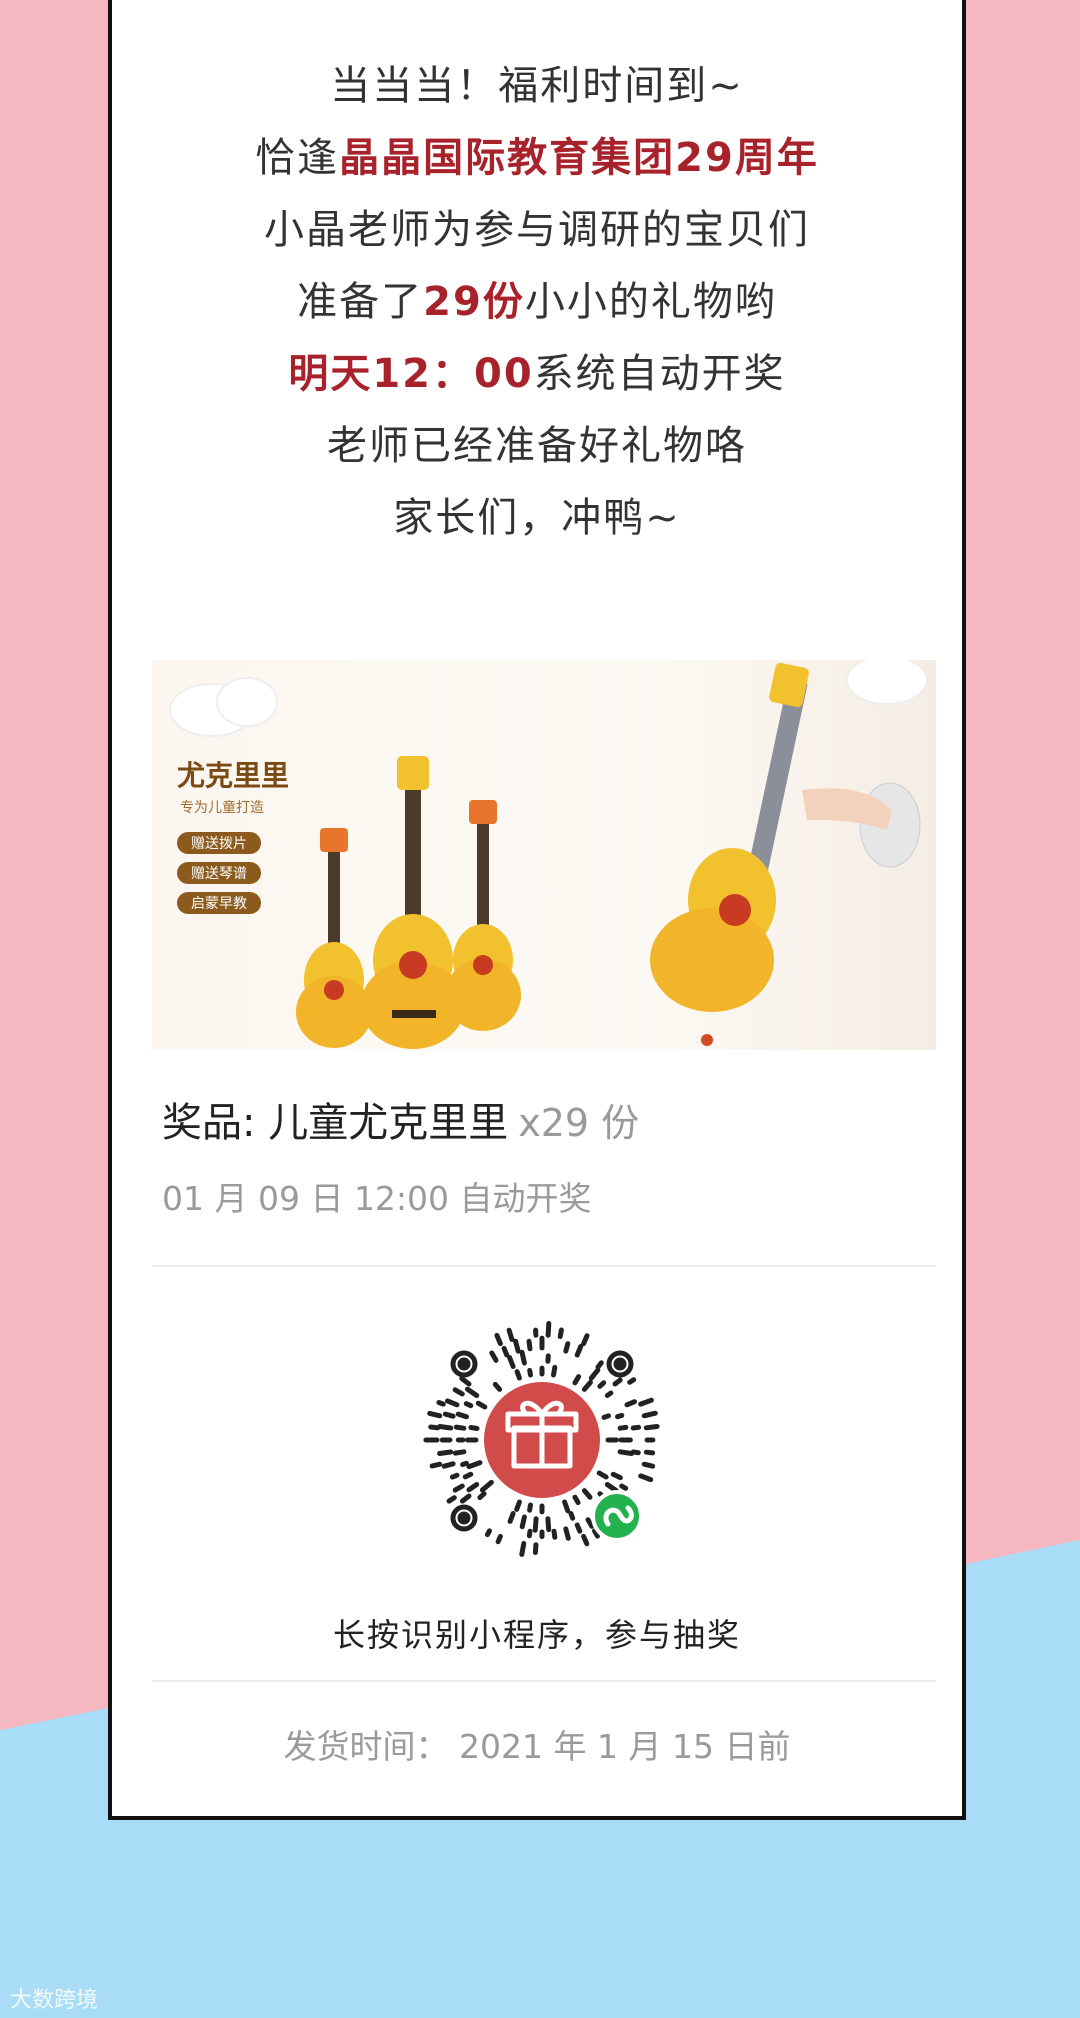 The height and width of the screenshot is (2018, 1080). I want to click on svg-text: 赠送拨片, so click(219, 843).